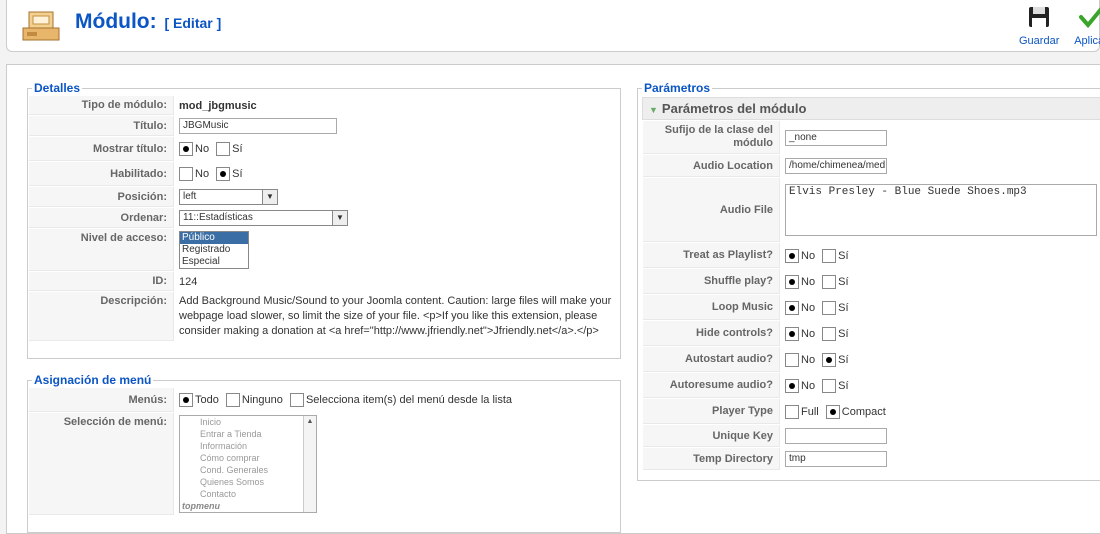  I want to click on module-type-value: mod_jbgmusic, so click(218, 105).